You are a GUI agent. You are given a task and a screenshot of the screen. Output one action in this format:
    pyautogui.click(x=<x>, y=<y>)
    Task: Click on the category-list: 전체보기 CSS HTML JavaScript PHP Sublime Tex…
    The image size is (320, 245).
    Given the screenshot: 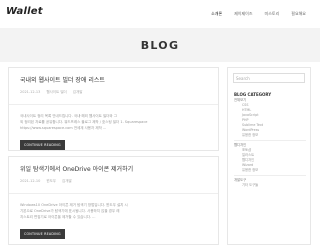 What is the action you would take?
    pyautogui.click(x=270, y=143)
    